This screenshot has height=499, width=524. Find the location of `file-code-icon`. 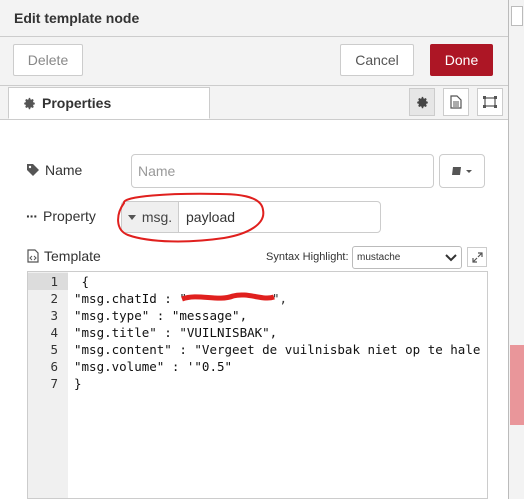

file-code-icon is located at coordinates (33, 256).